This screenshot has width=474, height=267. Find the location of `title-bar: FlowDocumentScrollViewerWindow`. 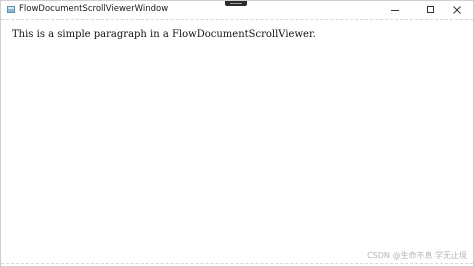

title-bar: FlowDocumentScrollViewerWindow is located at coordinates (237, 10).